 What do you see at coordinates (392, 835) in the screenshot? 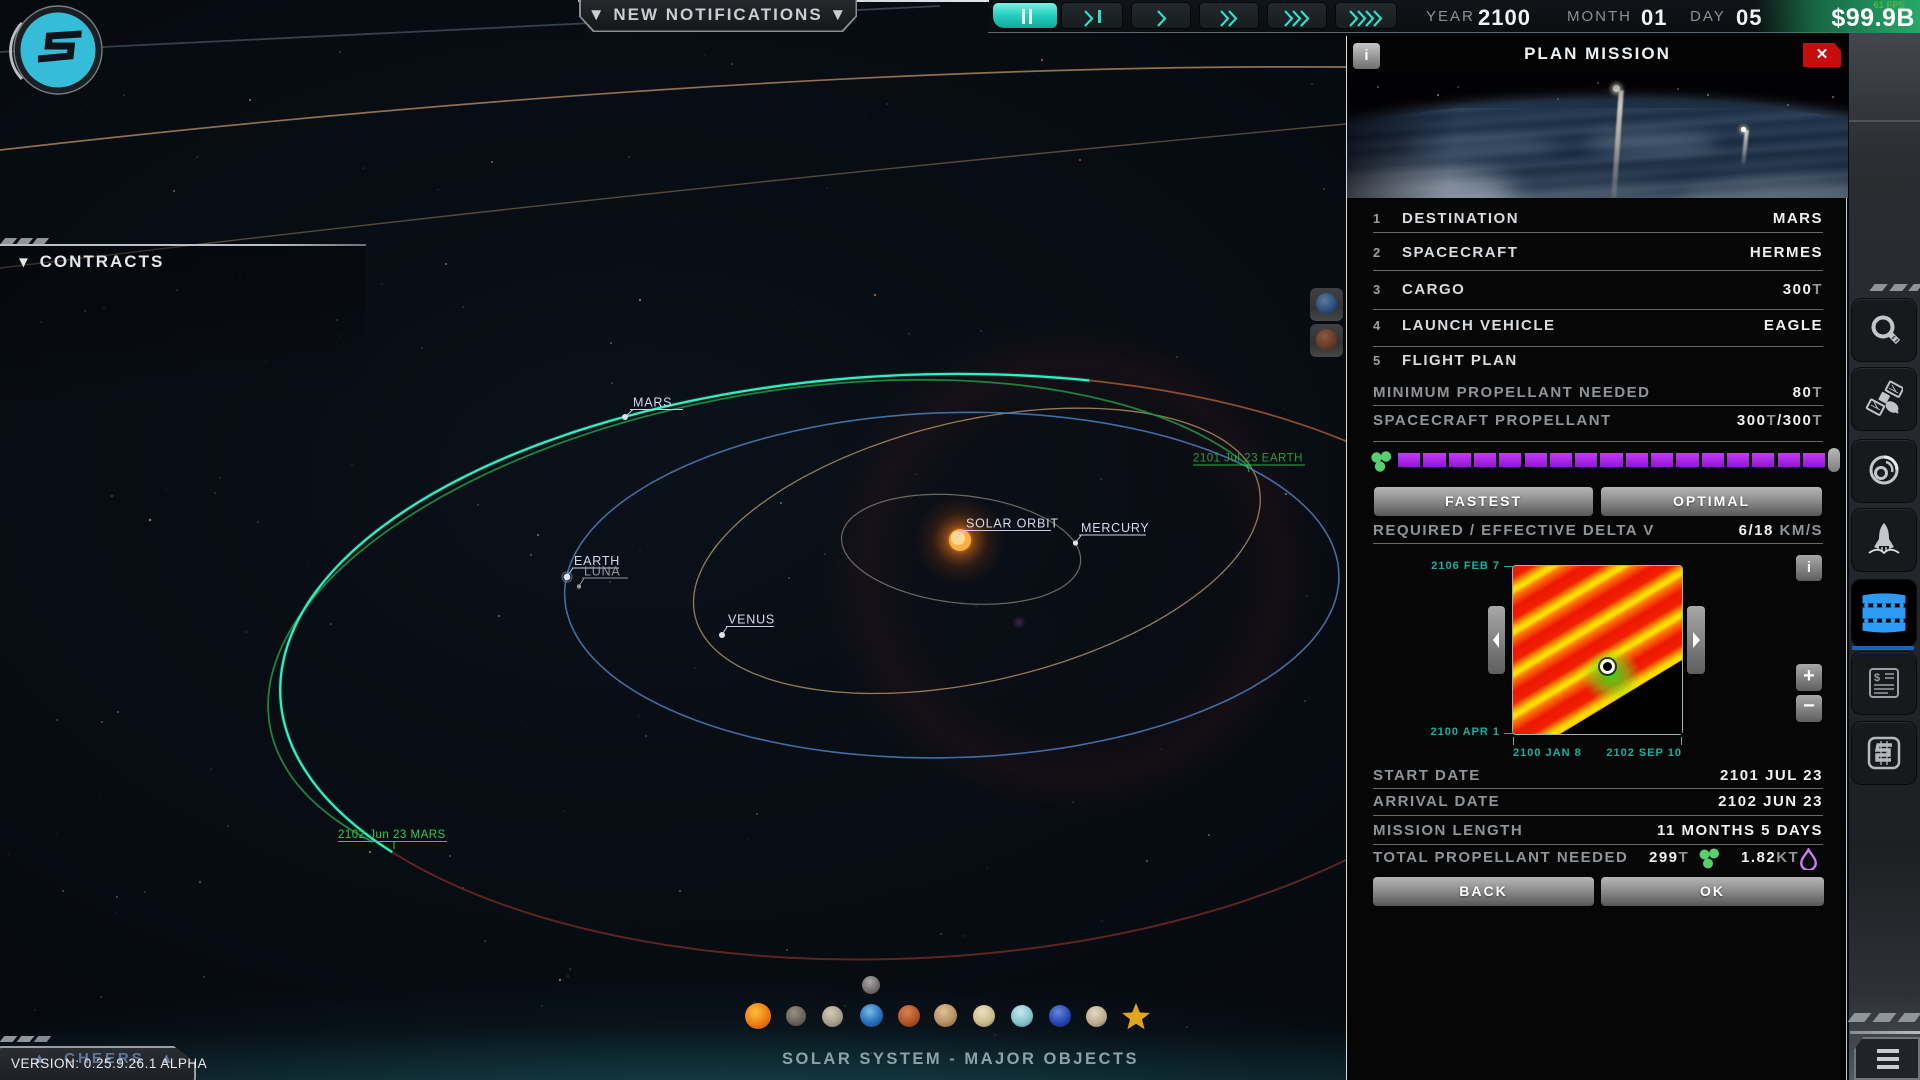
I see `svg-text: 2102 Jun 23 MARS` at bounding box center [392, 835].